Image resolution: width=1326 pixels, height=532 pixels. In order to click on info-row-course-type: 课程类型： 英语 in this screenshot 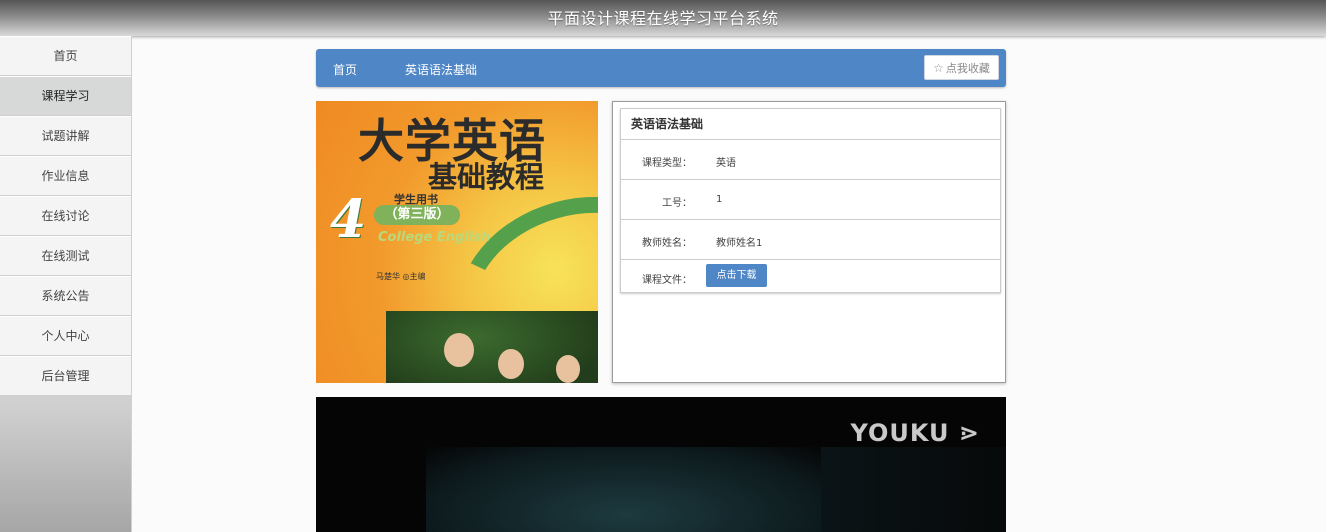, I will do `click(810, 160)`.